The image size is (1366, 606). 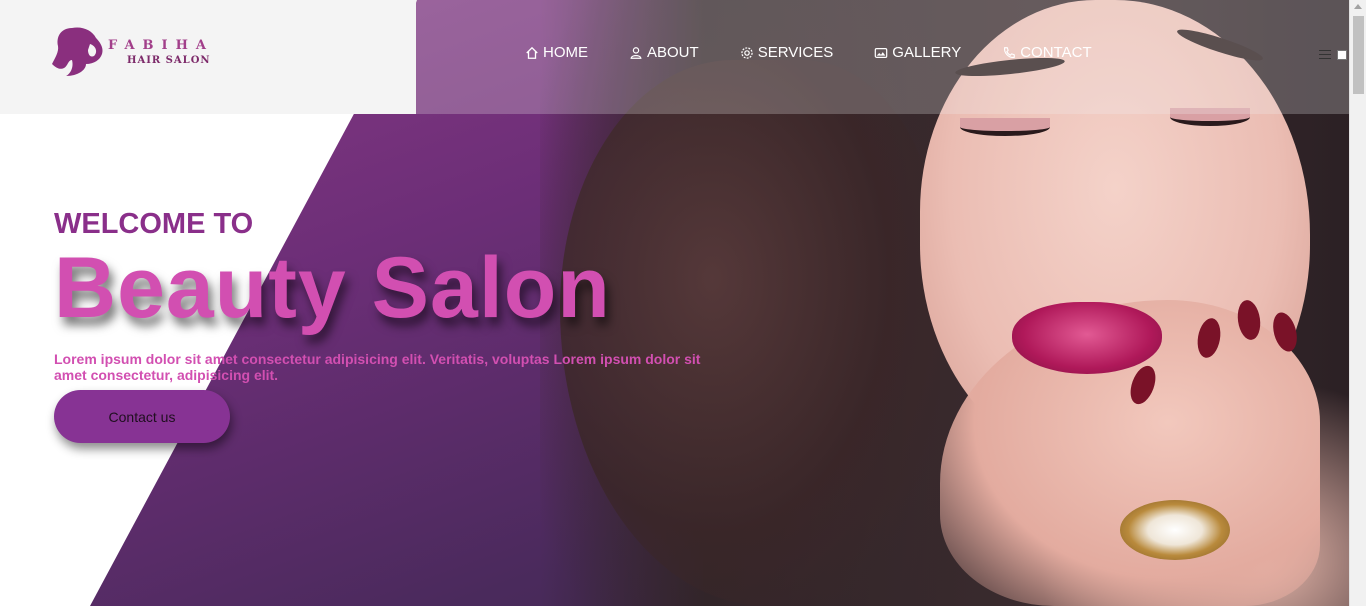 I want to click on nav-label: SERVICES, so click(x=795, y=52).